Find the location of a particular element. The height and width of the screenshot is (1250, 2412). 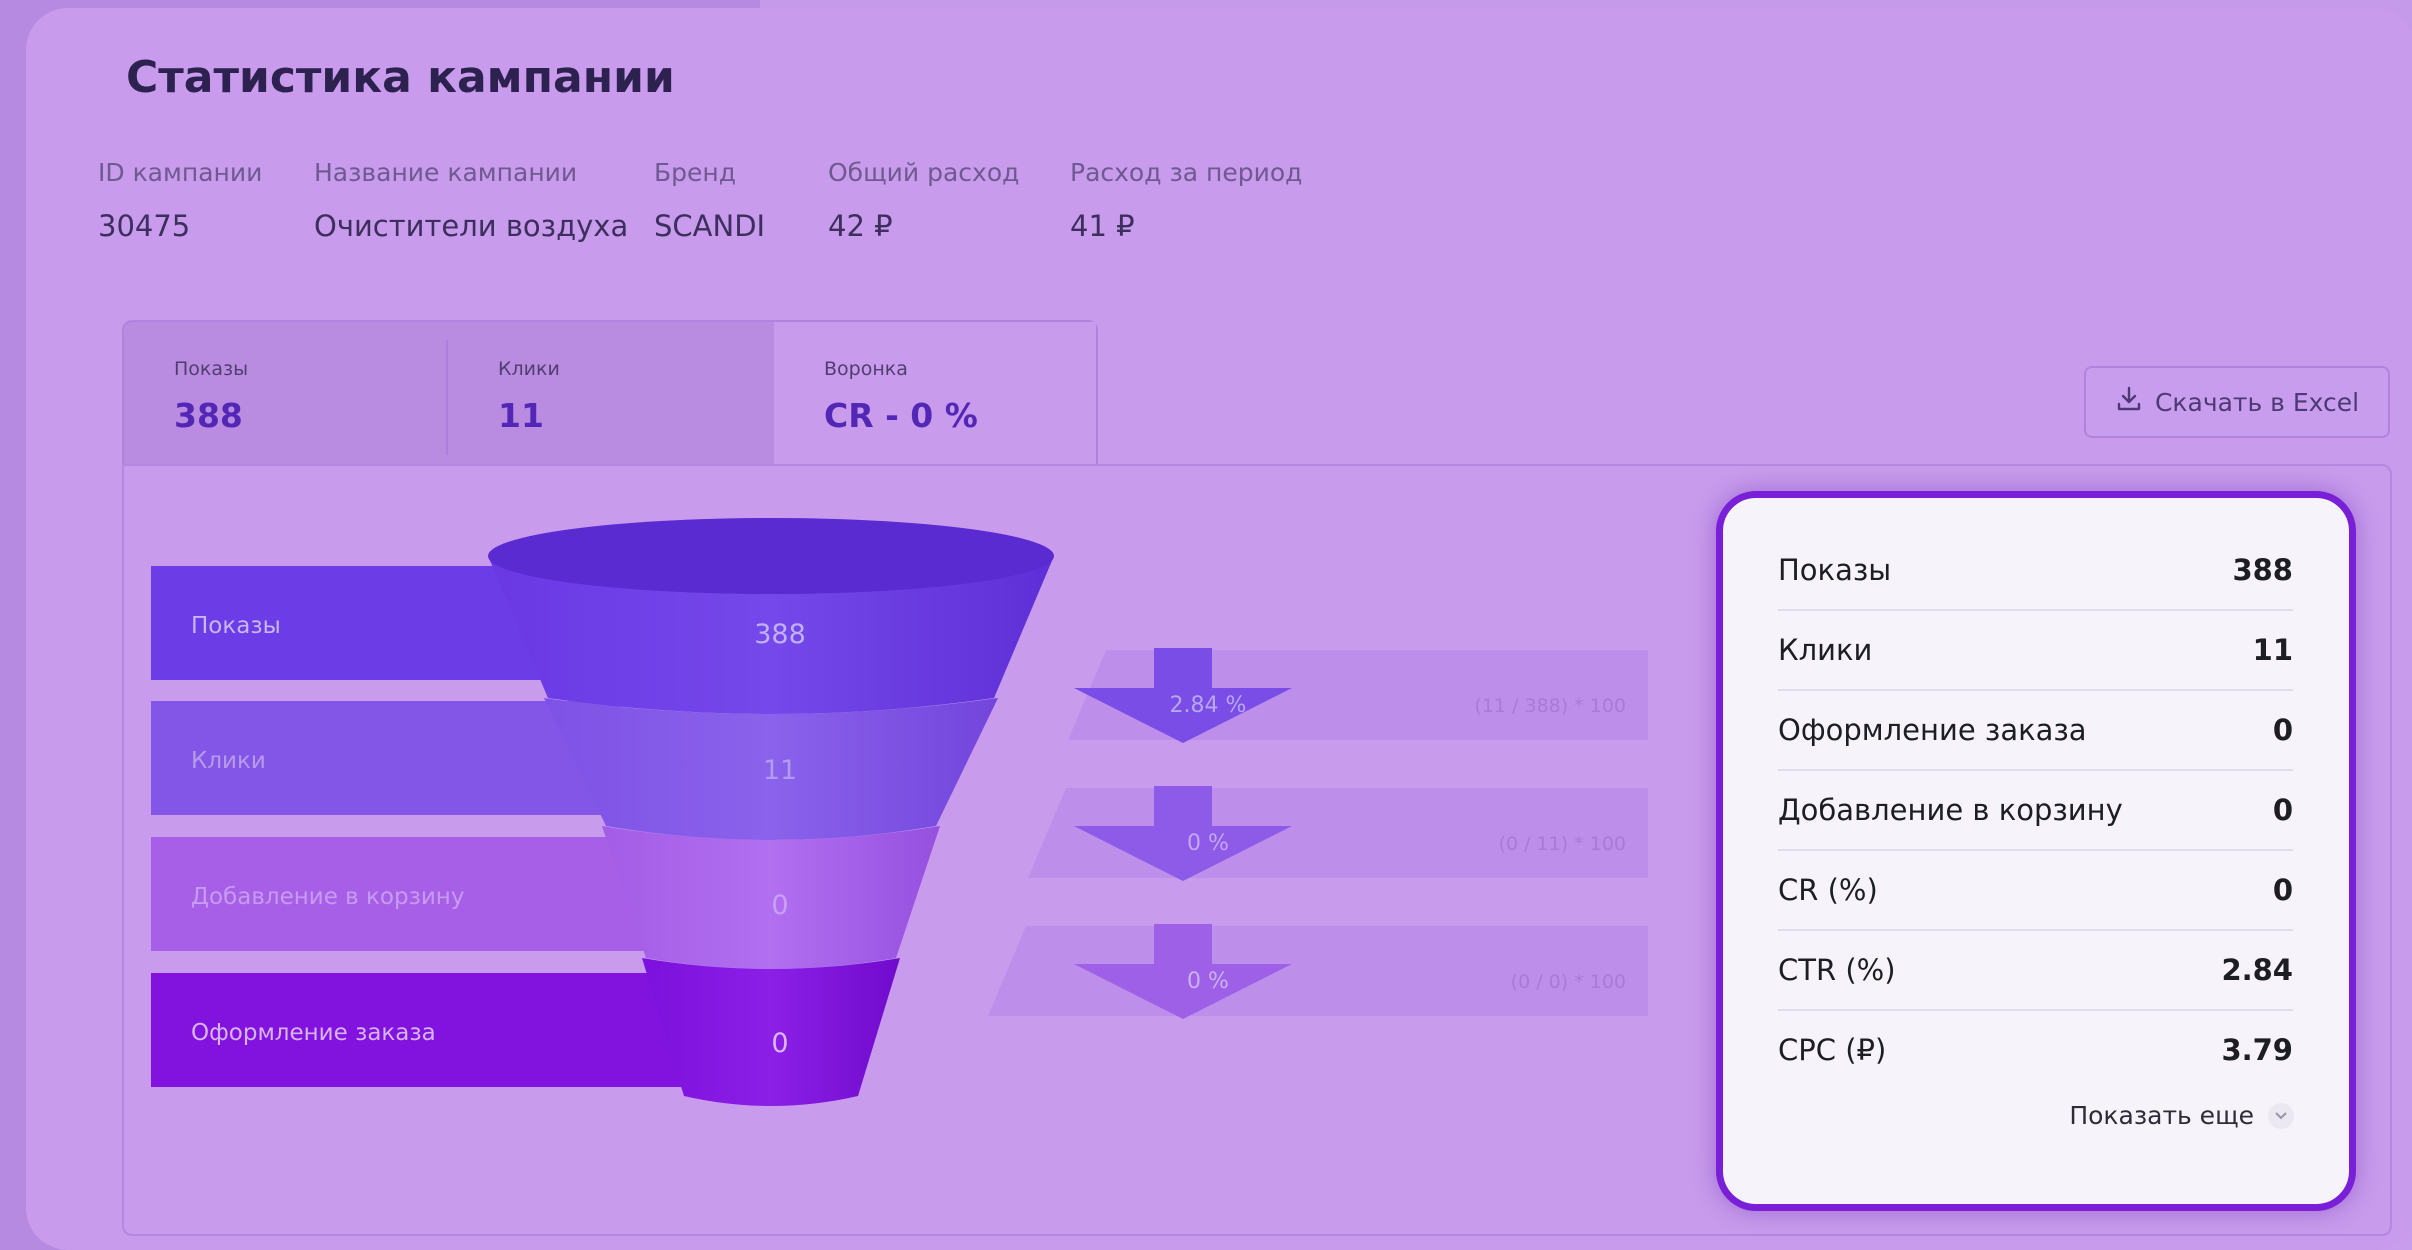

show-more-button: Показать еще is located at coordinates (2181, 1115).